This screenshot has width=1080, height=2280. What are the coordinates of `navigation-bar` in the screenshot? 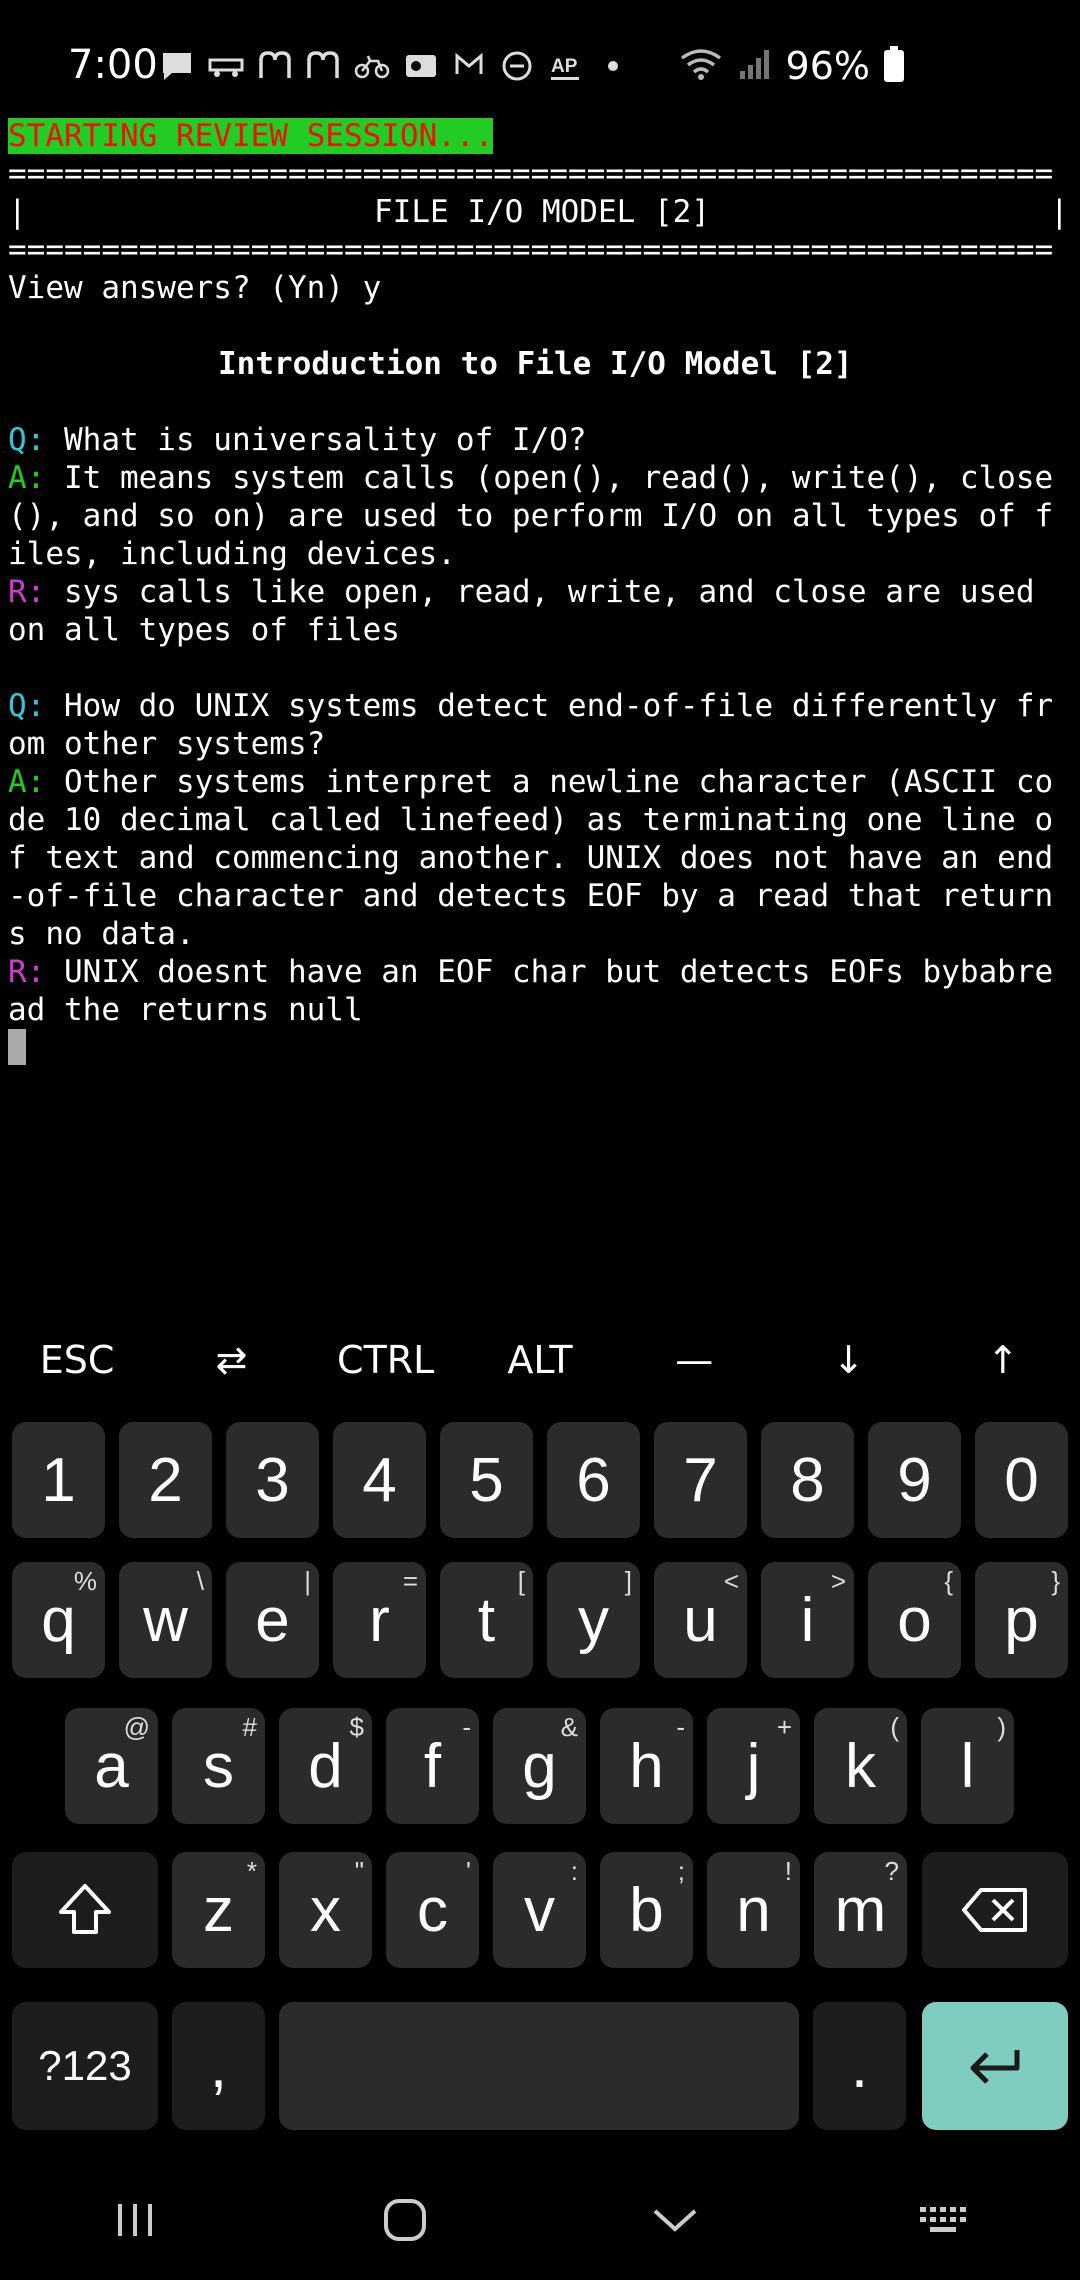 It's located at (540, 2220).